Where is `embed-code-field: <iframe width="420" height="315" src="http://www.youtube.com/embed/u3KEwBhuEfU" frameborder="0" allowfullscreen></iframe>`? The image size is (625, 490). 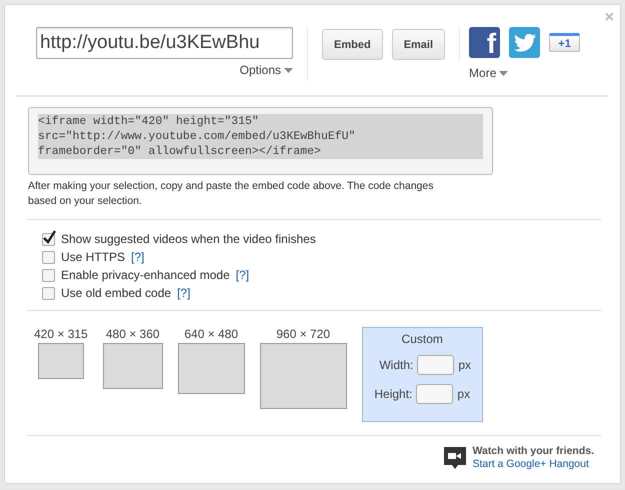
embed-code-field: <iframe width="420" height="315" src="http://www.youtube.com/embed/u3KEwBhuEfU" frameborder="0" allowfullscreen></iframe> is located at coordinates (260, 141).